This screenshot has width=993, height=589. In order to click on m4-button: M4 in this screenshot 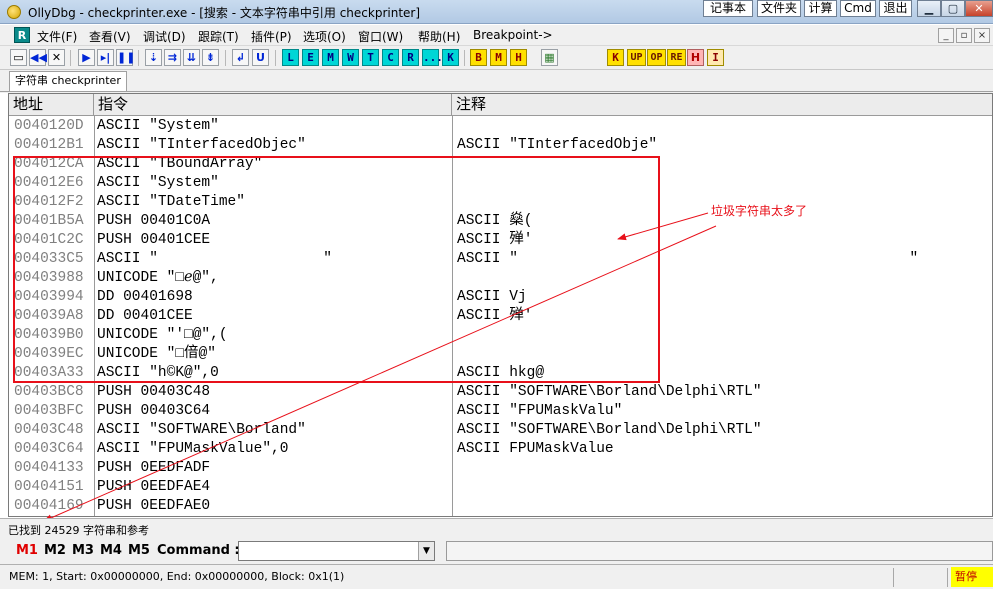, I will do `click(111, 550)`.